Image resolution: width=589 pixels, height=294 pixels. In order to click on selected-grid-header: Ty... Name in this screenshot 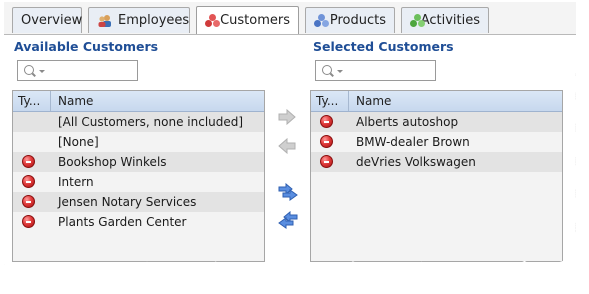, I will do `click(436, 101)`.